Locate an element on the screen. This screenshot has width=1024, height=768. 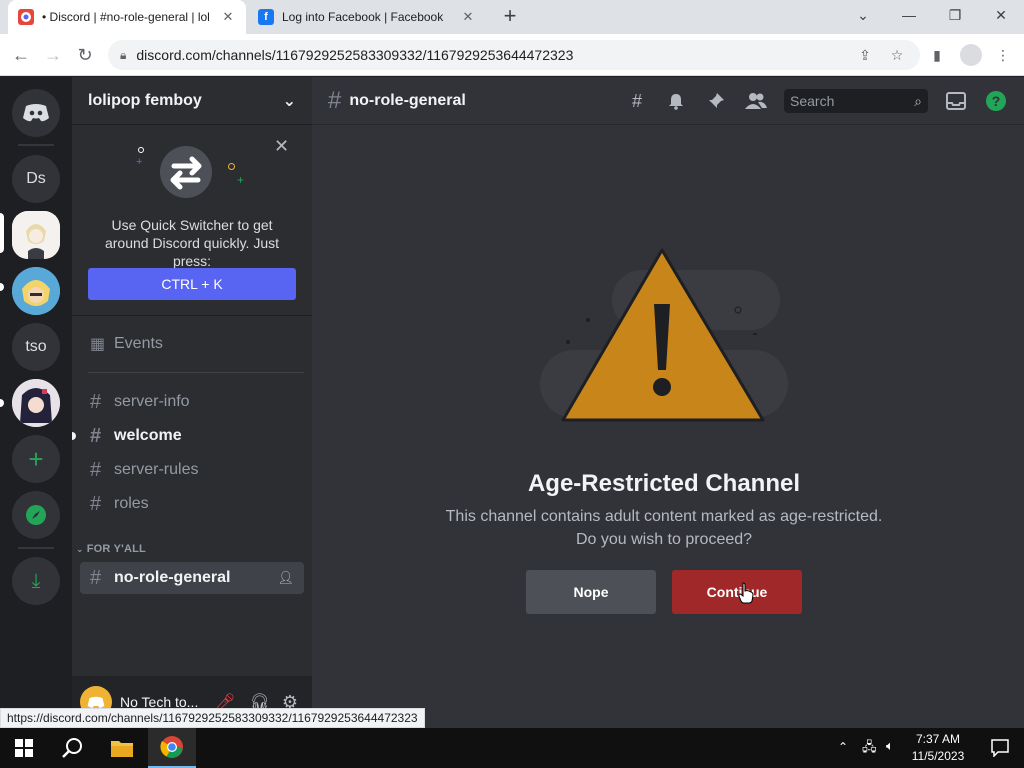
new-tab-button: + is located at coordinates (510, 17).